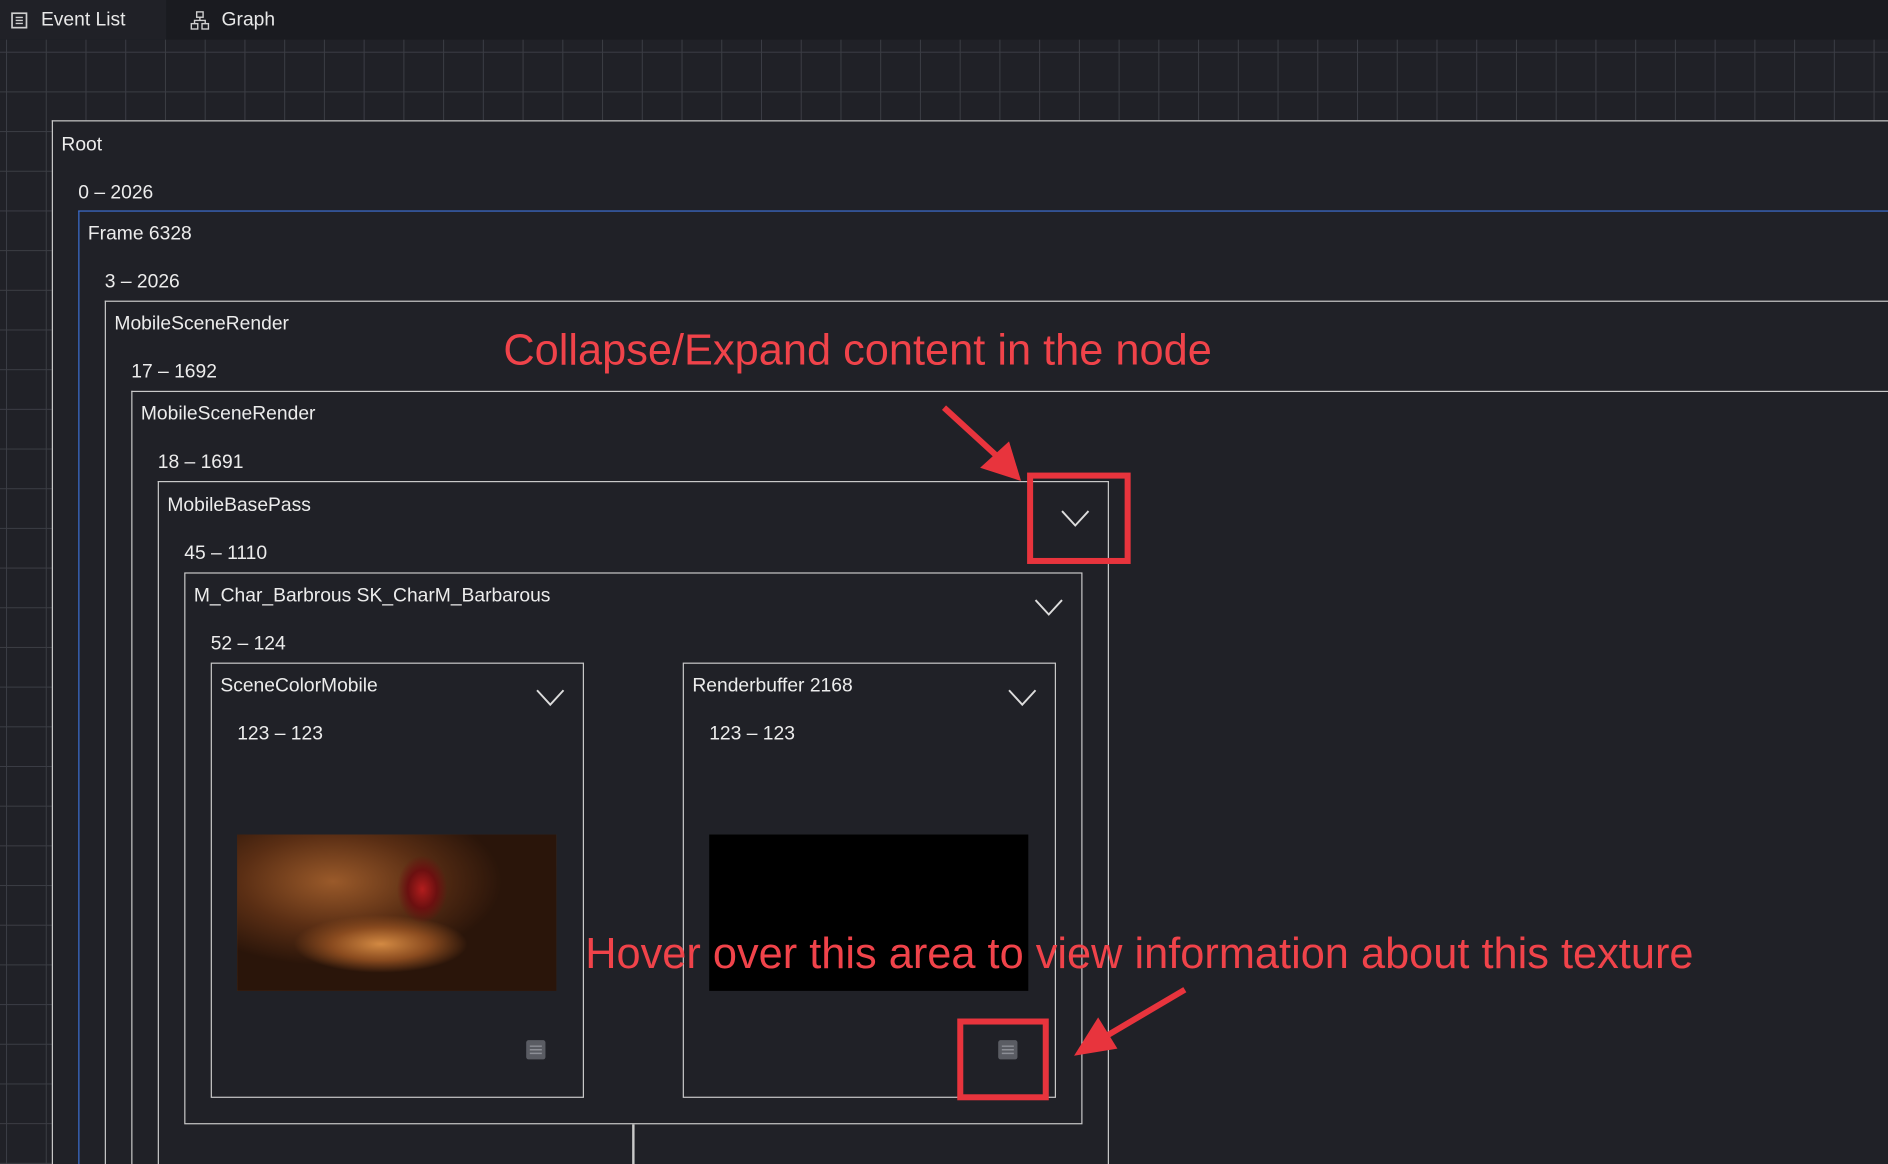  What do you see at coordinates (226, 553) in the screenshot?
I see `node-basepass-range: 45 – 1110` at bounding box center [226, 553].